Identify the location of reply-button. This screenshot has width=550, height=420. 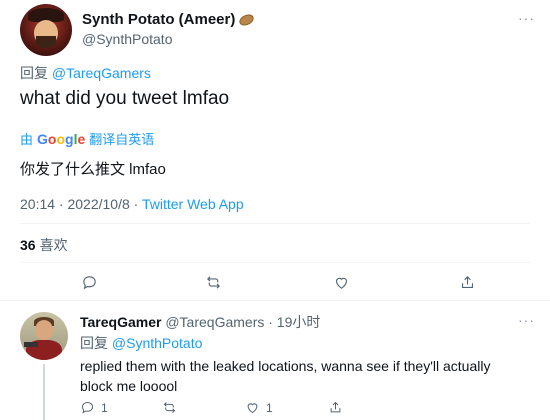
(89, 282).